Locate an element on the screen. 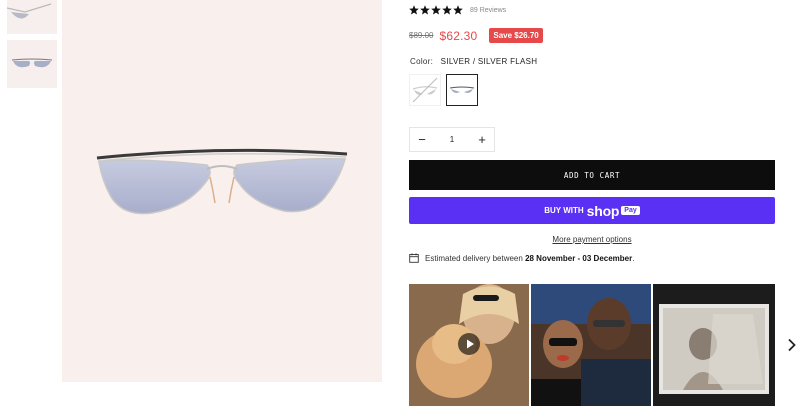 This screenshot has height=409, width=807. quantity-decrease-button: − is located at coordinates (422, 139).